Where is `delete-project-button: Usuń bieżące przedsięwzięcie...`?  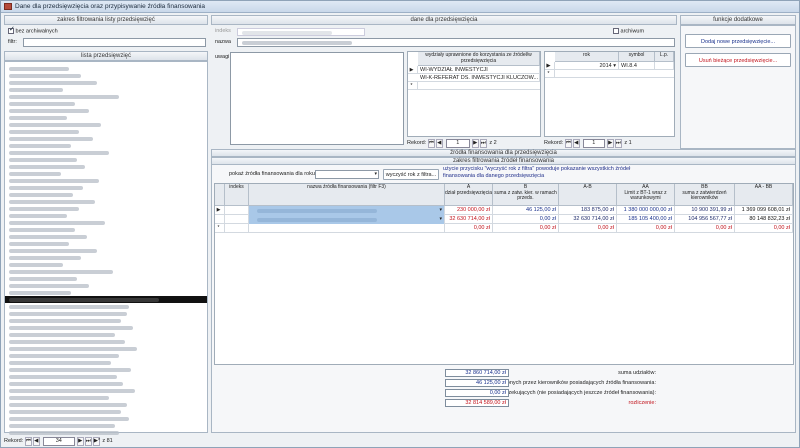 delete-project-button: Usuń bieżące przedsięwzięcie... is located at coordinates (738, 60).